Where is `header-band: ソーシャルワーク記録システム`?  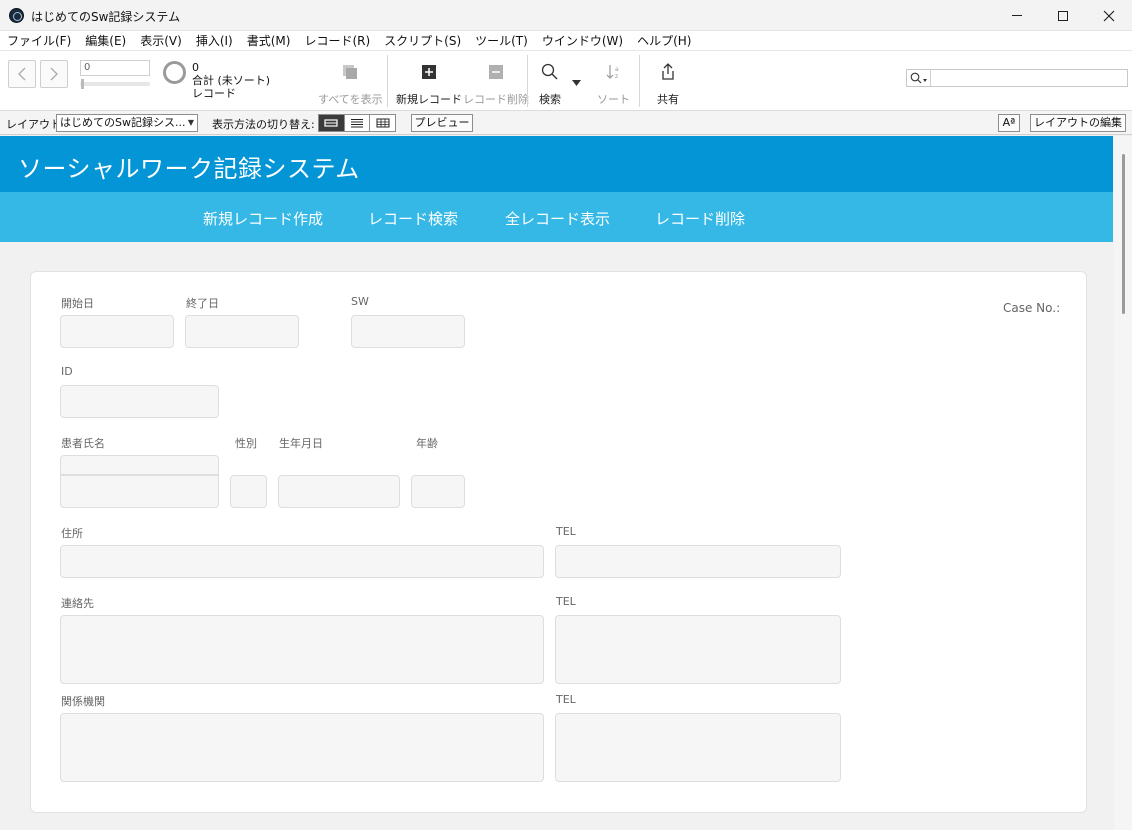 header-band: ソーシャルワーク記録システム is located at coordinates (556, 164).